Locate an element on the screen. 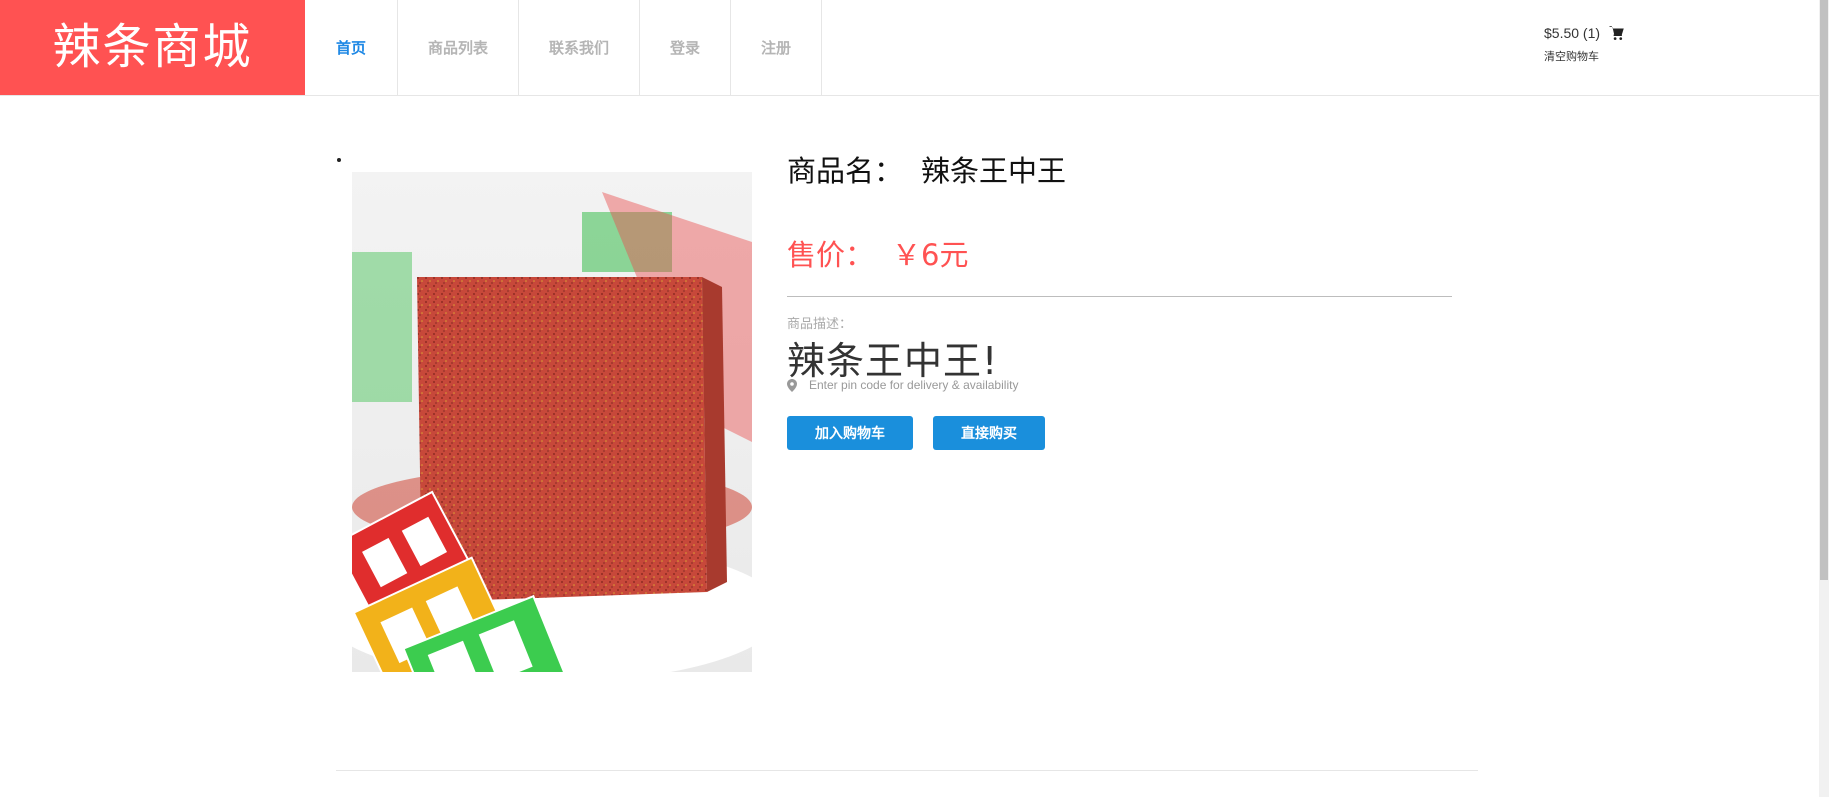  nav-item-contact: 联系我们 is located at coordinates (579, 47).